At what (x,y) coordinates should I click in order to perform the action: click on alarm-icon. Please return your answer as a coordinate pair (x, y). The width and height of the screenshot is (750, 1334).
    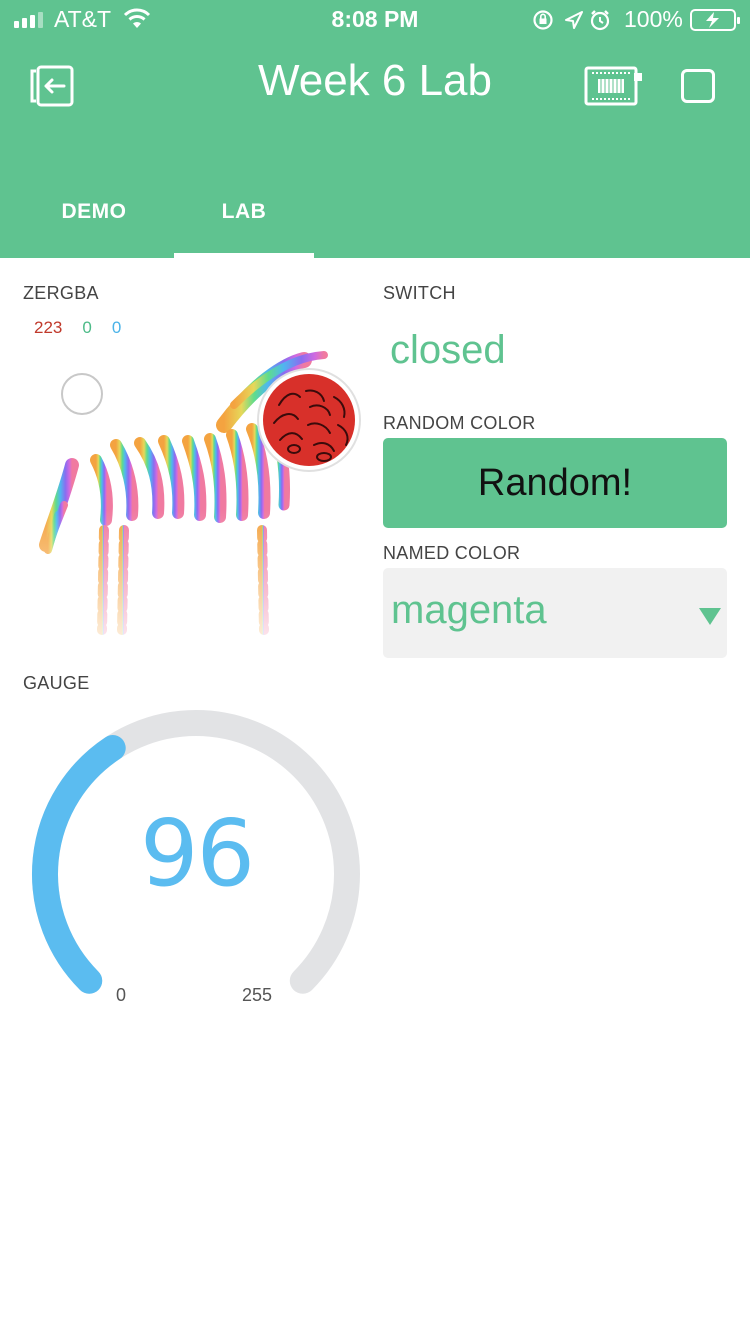
    Looking at the image, I should click on (600, 20).